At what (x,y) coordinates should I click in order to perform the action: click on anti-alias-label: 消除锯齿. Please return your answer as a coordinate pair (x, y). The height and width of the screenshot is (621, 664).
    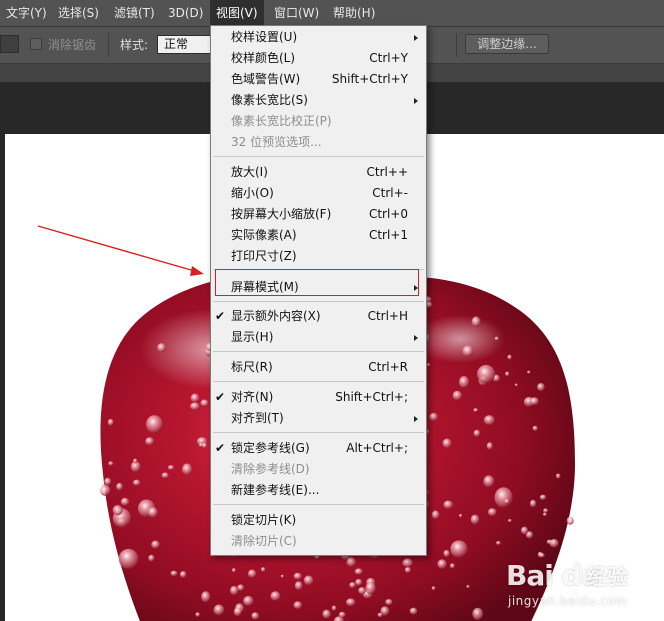
    Looking at the image, I should click on (72, 45).